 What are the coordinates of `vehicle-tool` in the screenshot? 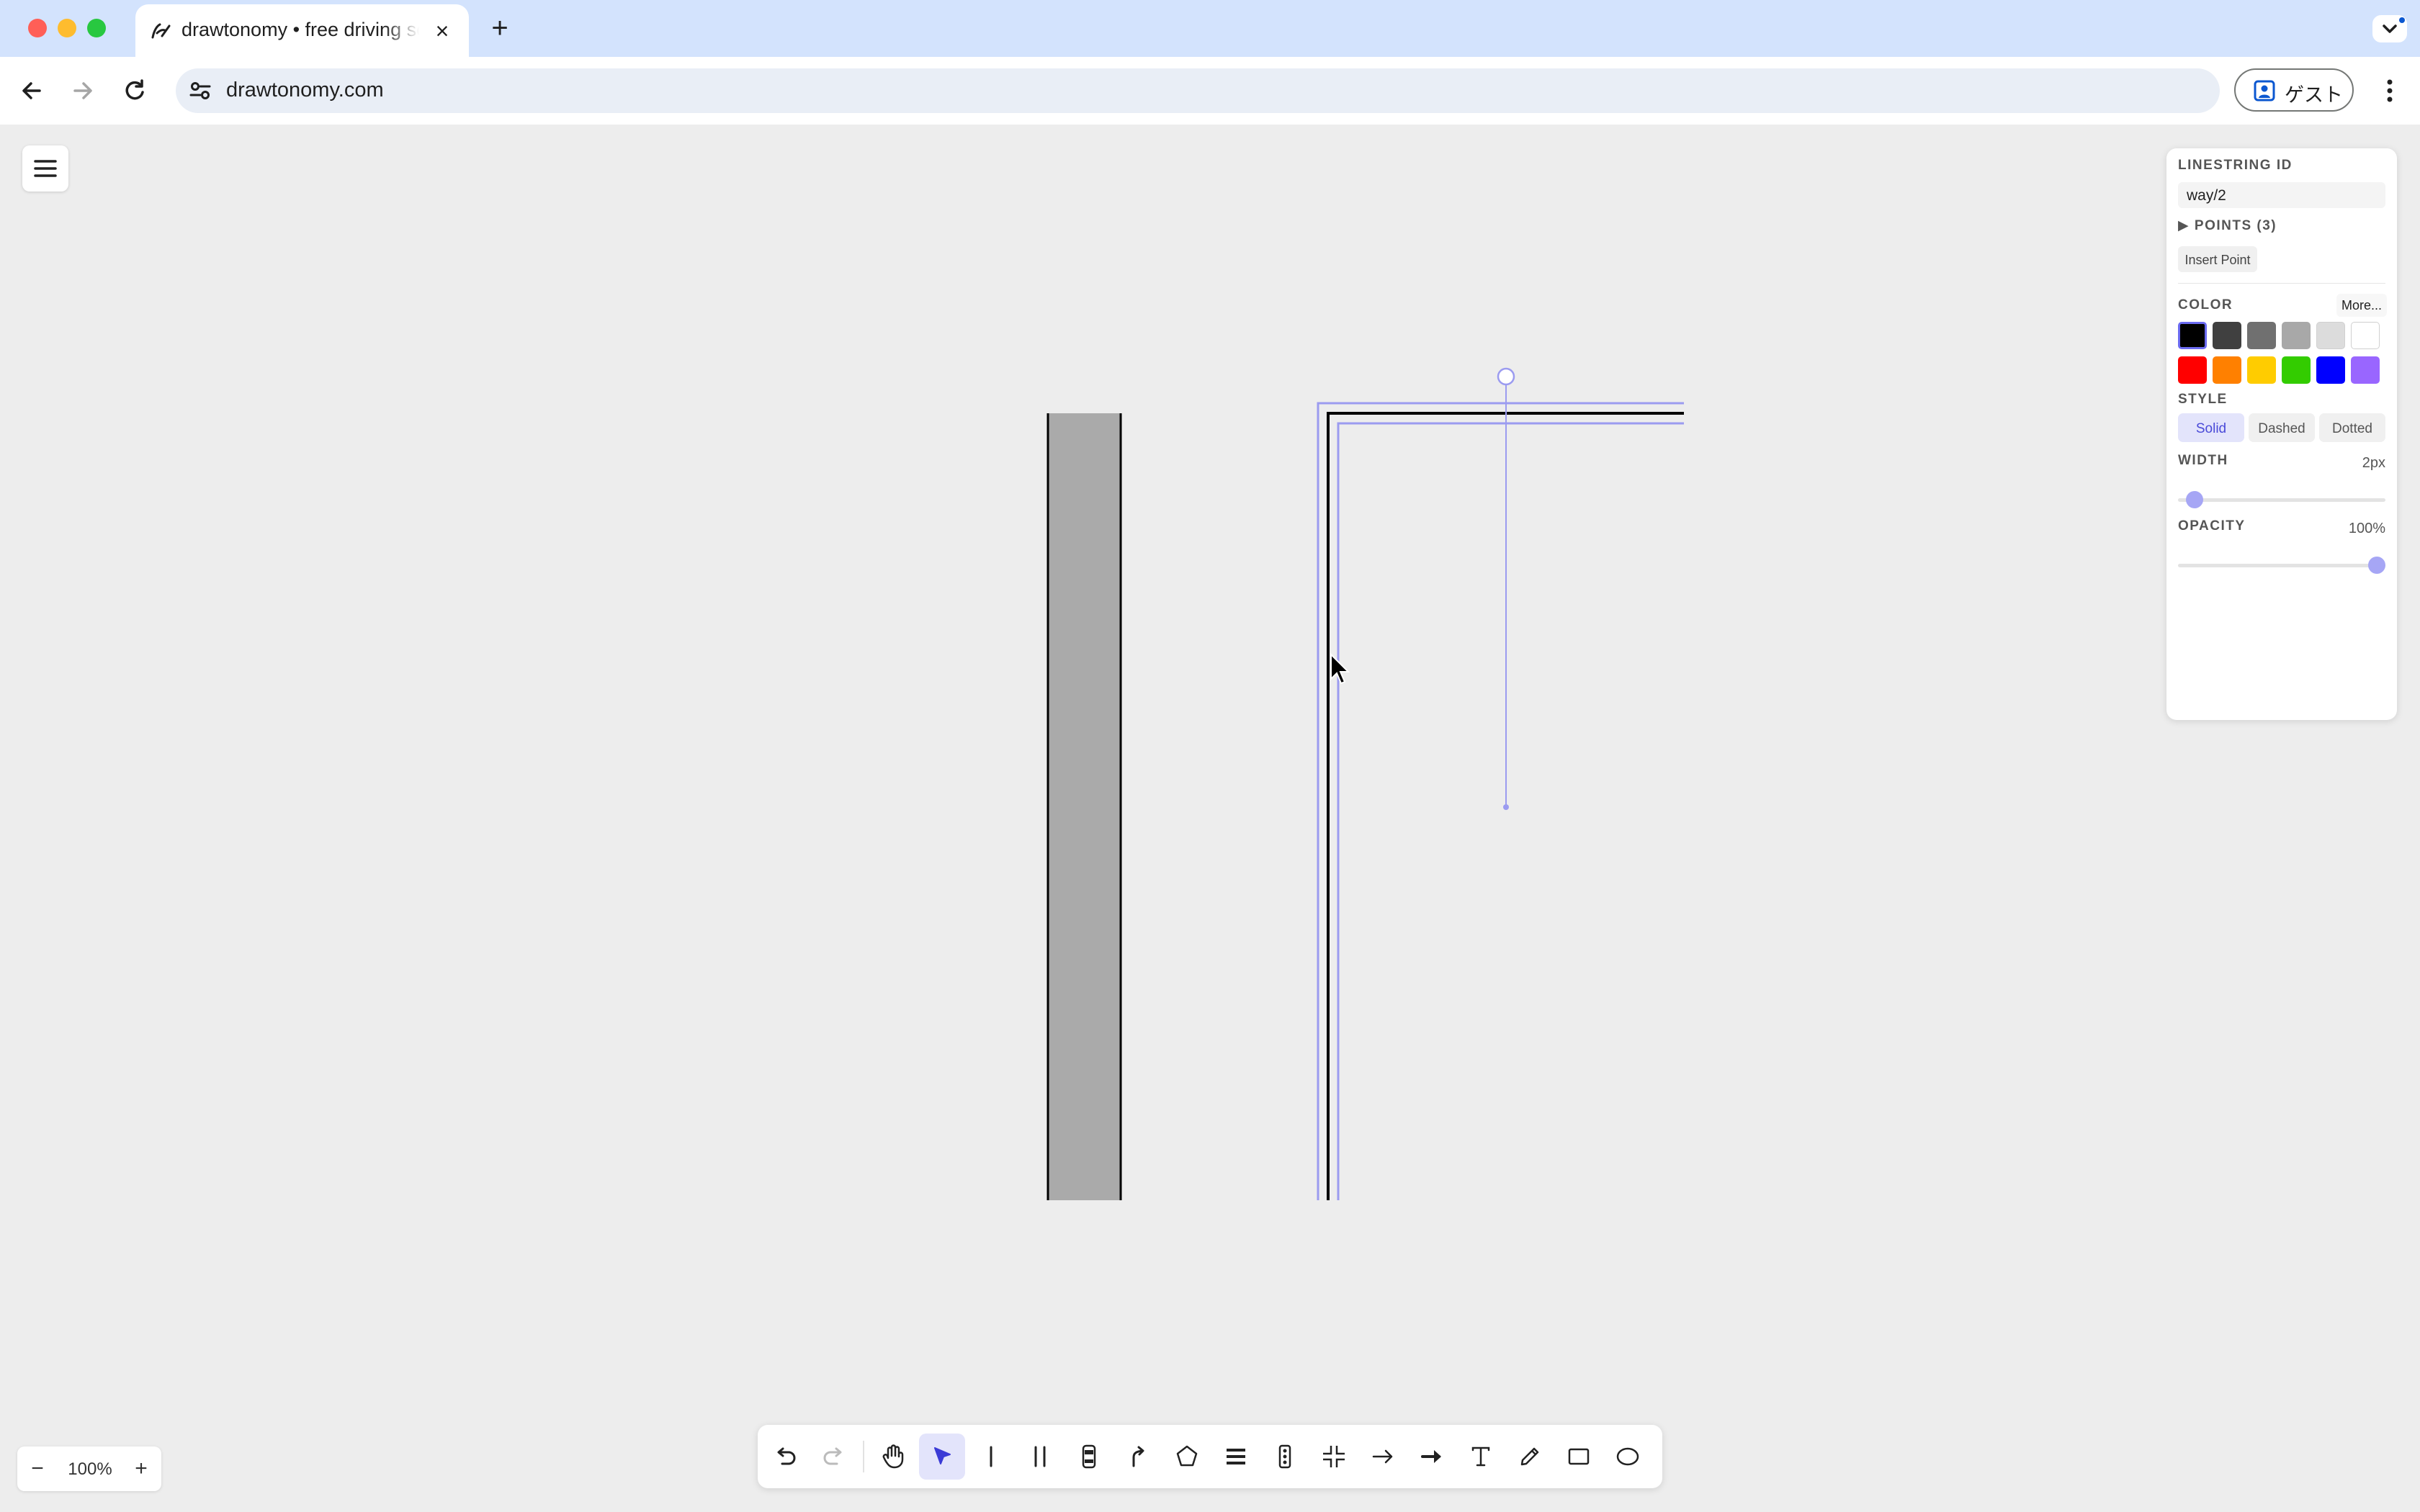 It's located at (1089, 1457).